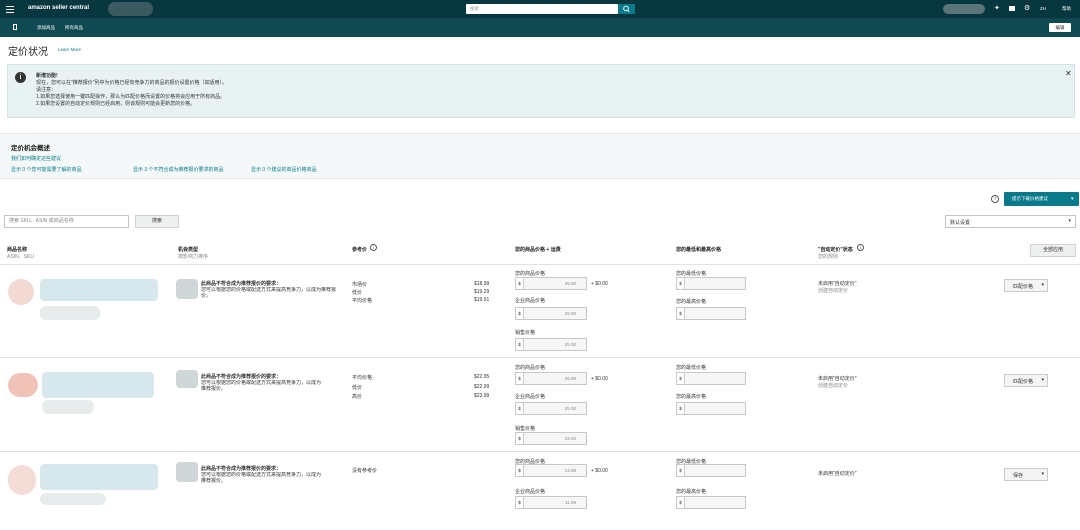 The image size is (1080, 530). I want to click on apply-all-button: 全部应用, so click(1053, 250).